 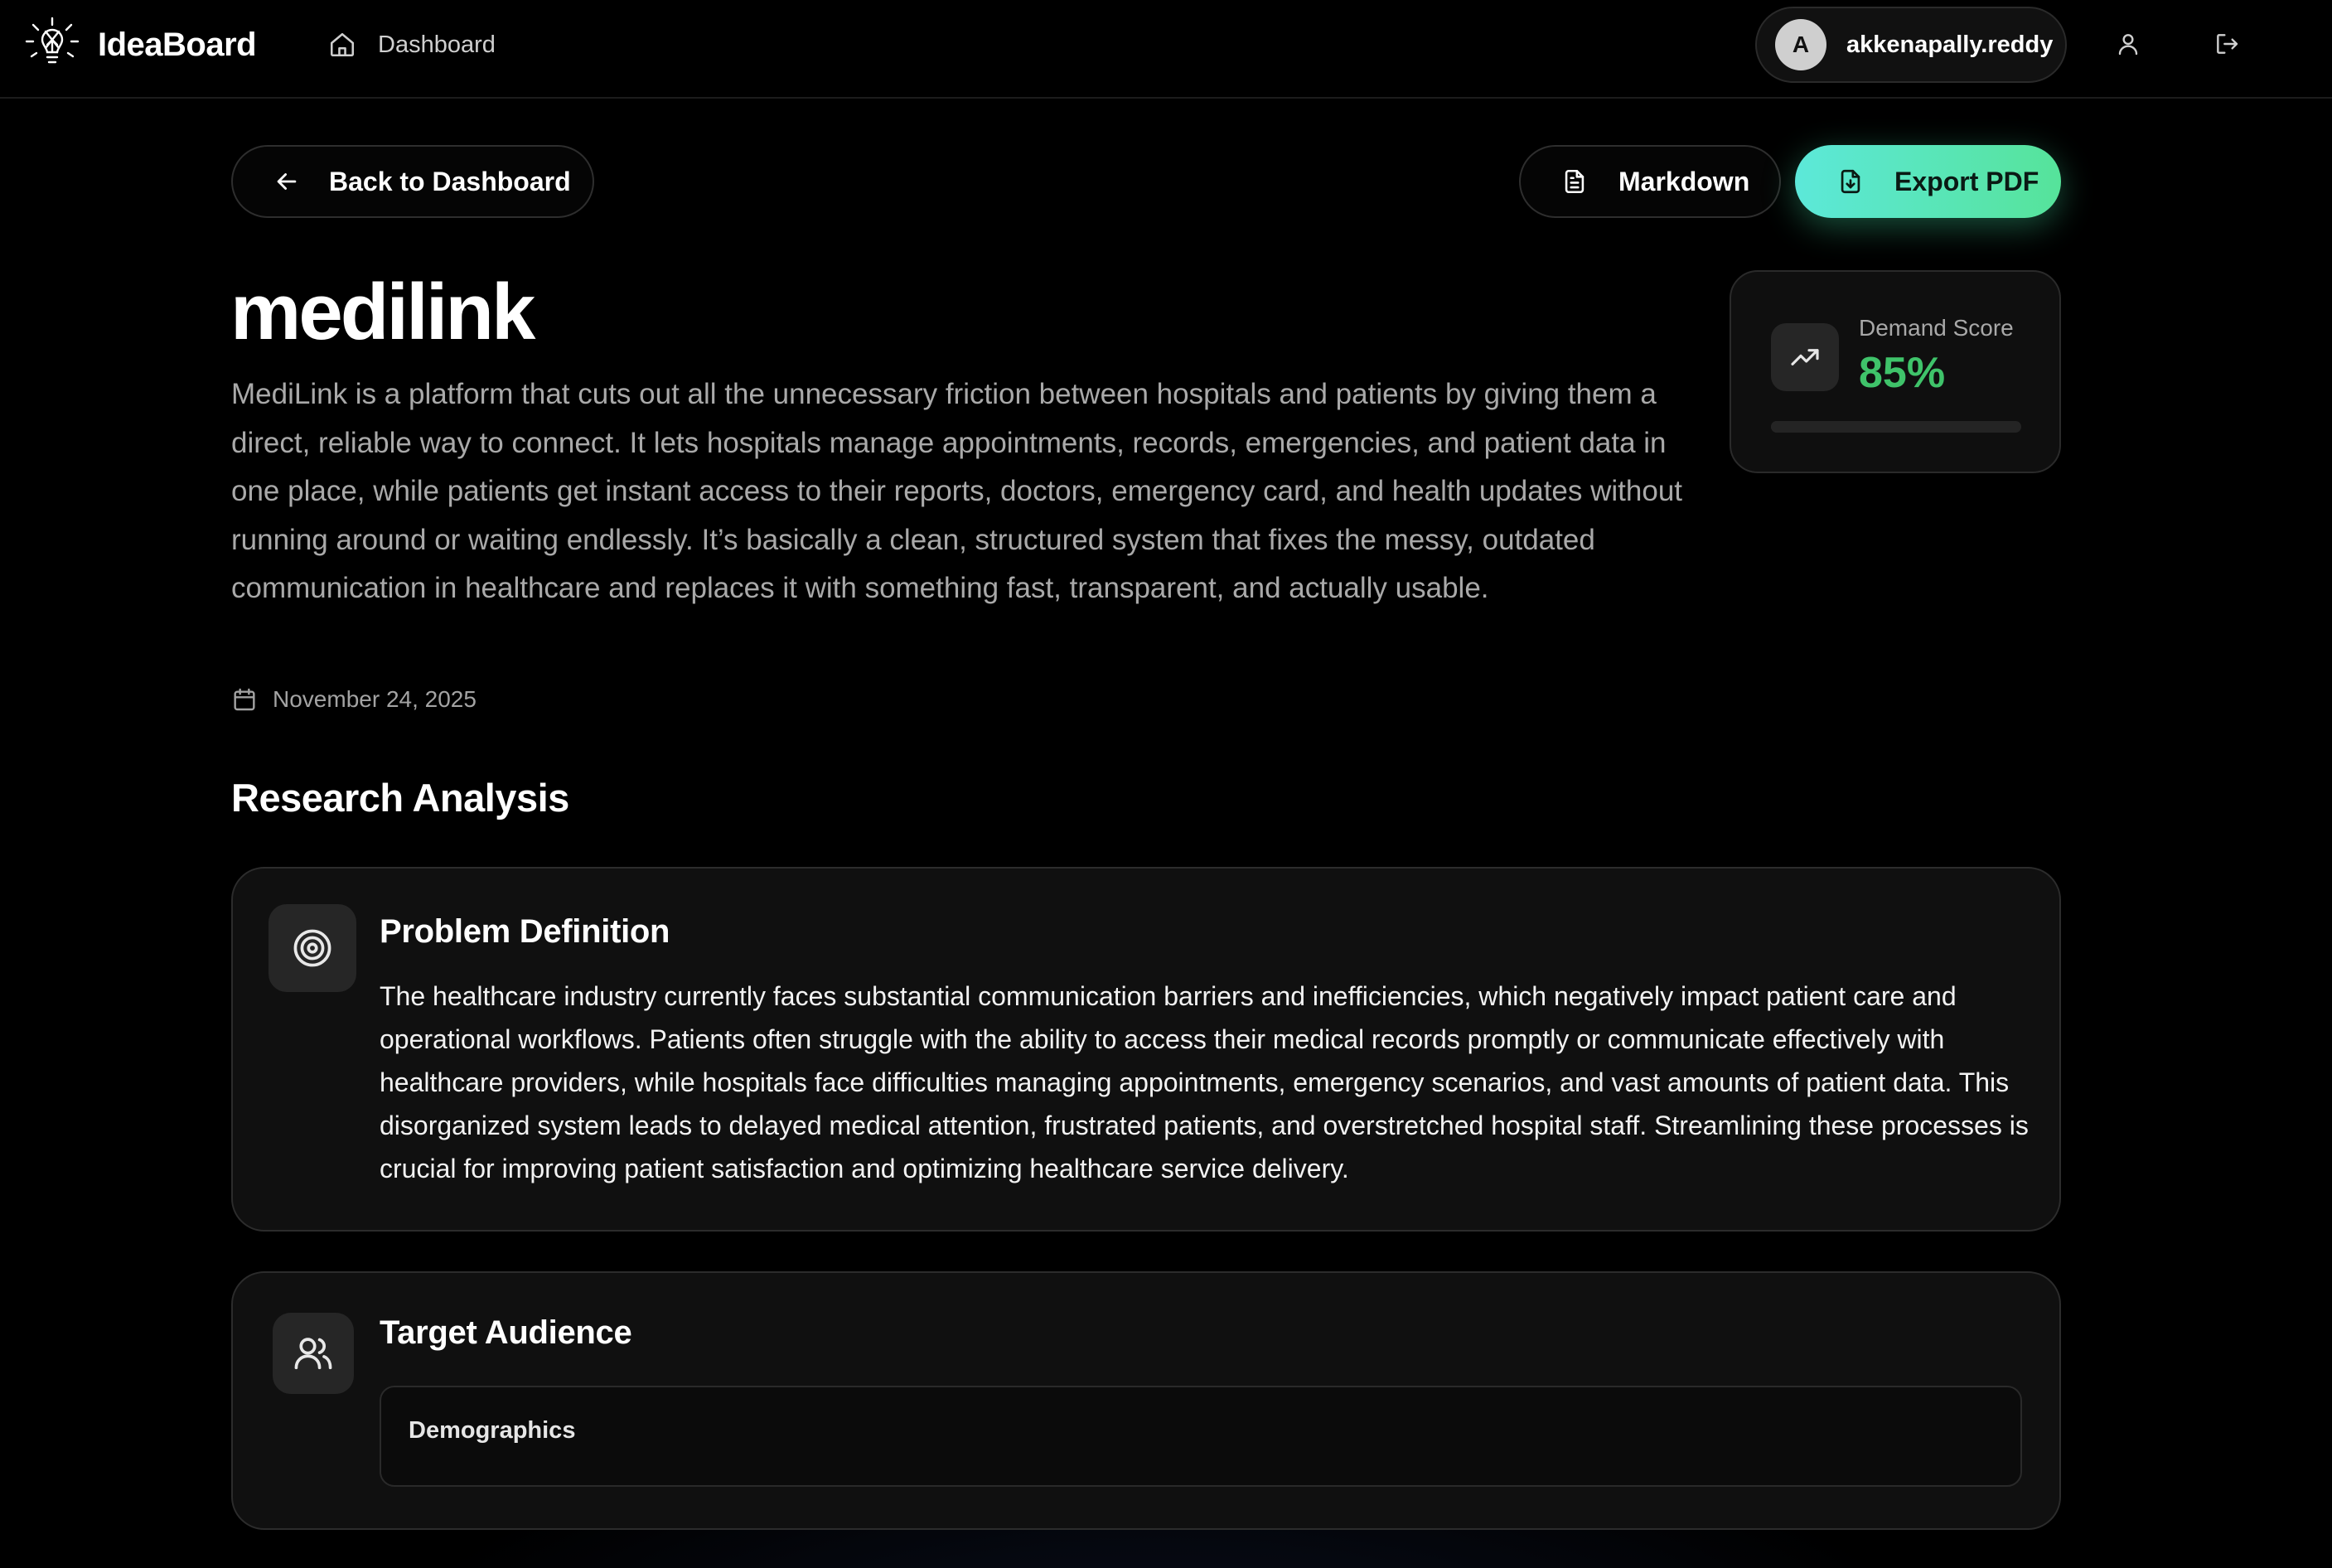 What do you see at coordinates (383, 312) in the screenshot?
I see `page-title: medilink` at bounding box center [383, 312].